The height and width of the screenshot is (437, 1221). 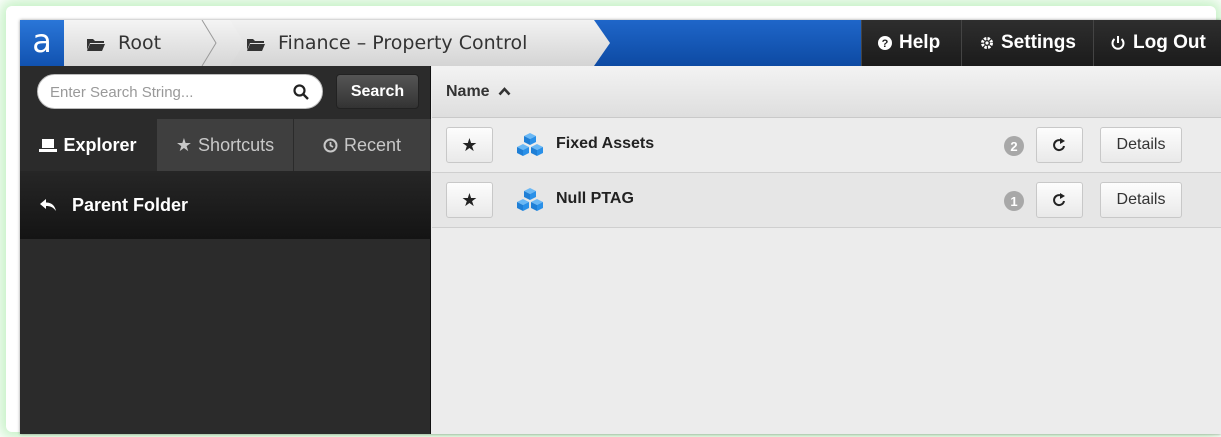 What do you see at coordinates (605, 144) in the screenshot?
I see `row-name: Fixed Assets` at bounding box center [605, 144].